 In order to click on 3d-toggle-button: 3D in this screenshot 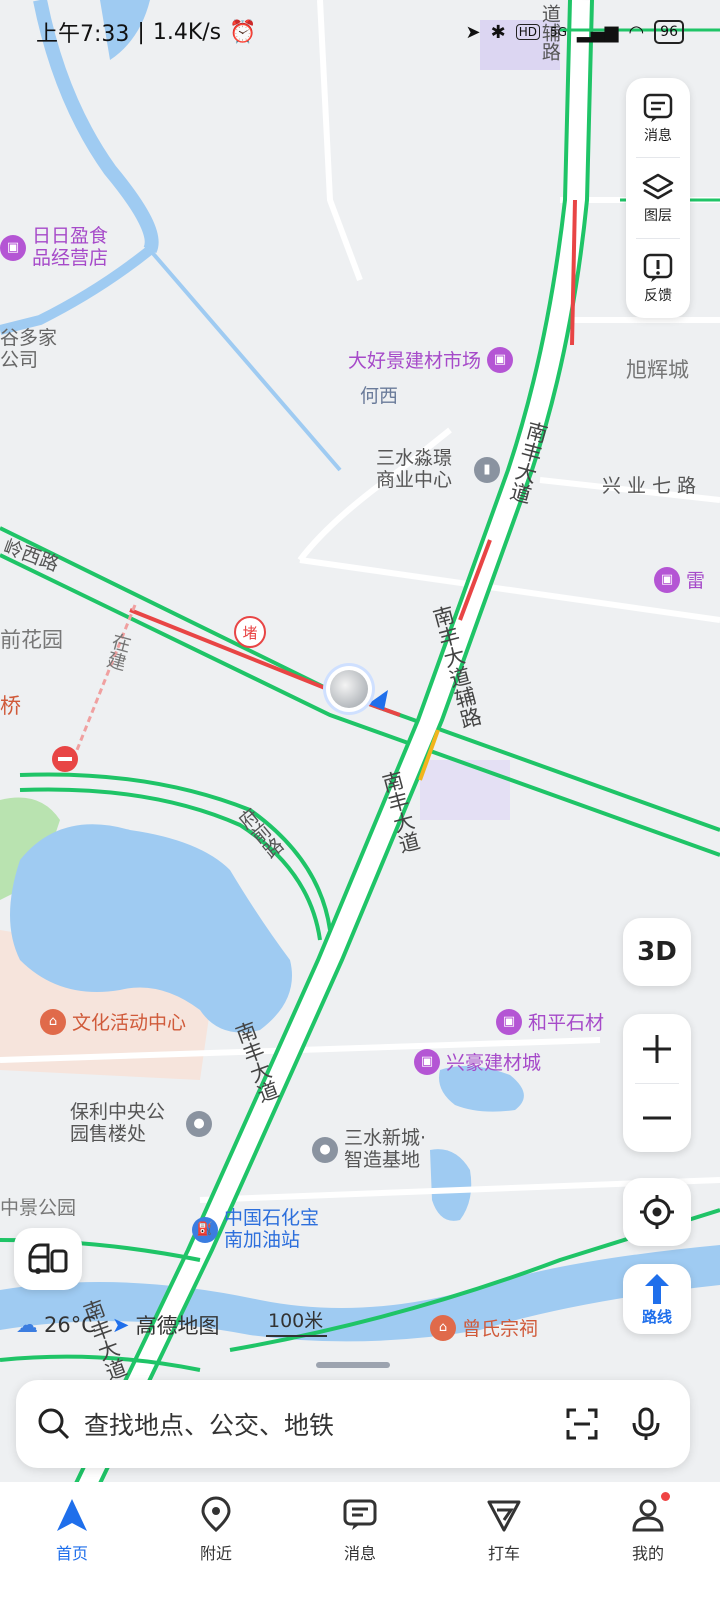, I will do `click(657, 952)`.